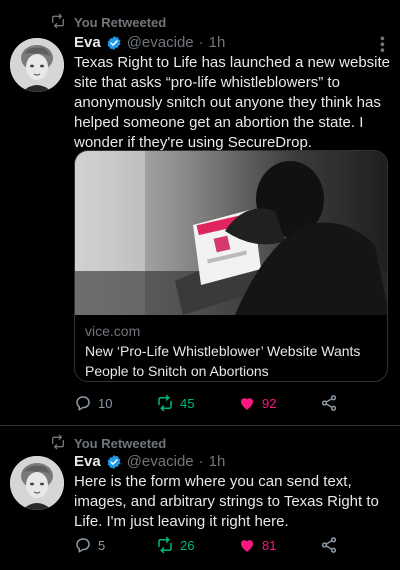 The width and height of the screenshot is (400, 570). Describe the element at coordinates (269, 545) in the screenshot. I see `like-count: 81` at that location.